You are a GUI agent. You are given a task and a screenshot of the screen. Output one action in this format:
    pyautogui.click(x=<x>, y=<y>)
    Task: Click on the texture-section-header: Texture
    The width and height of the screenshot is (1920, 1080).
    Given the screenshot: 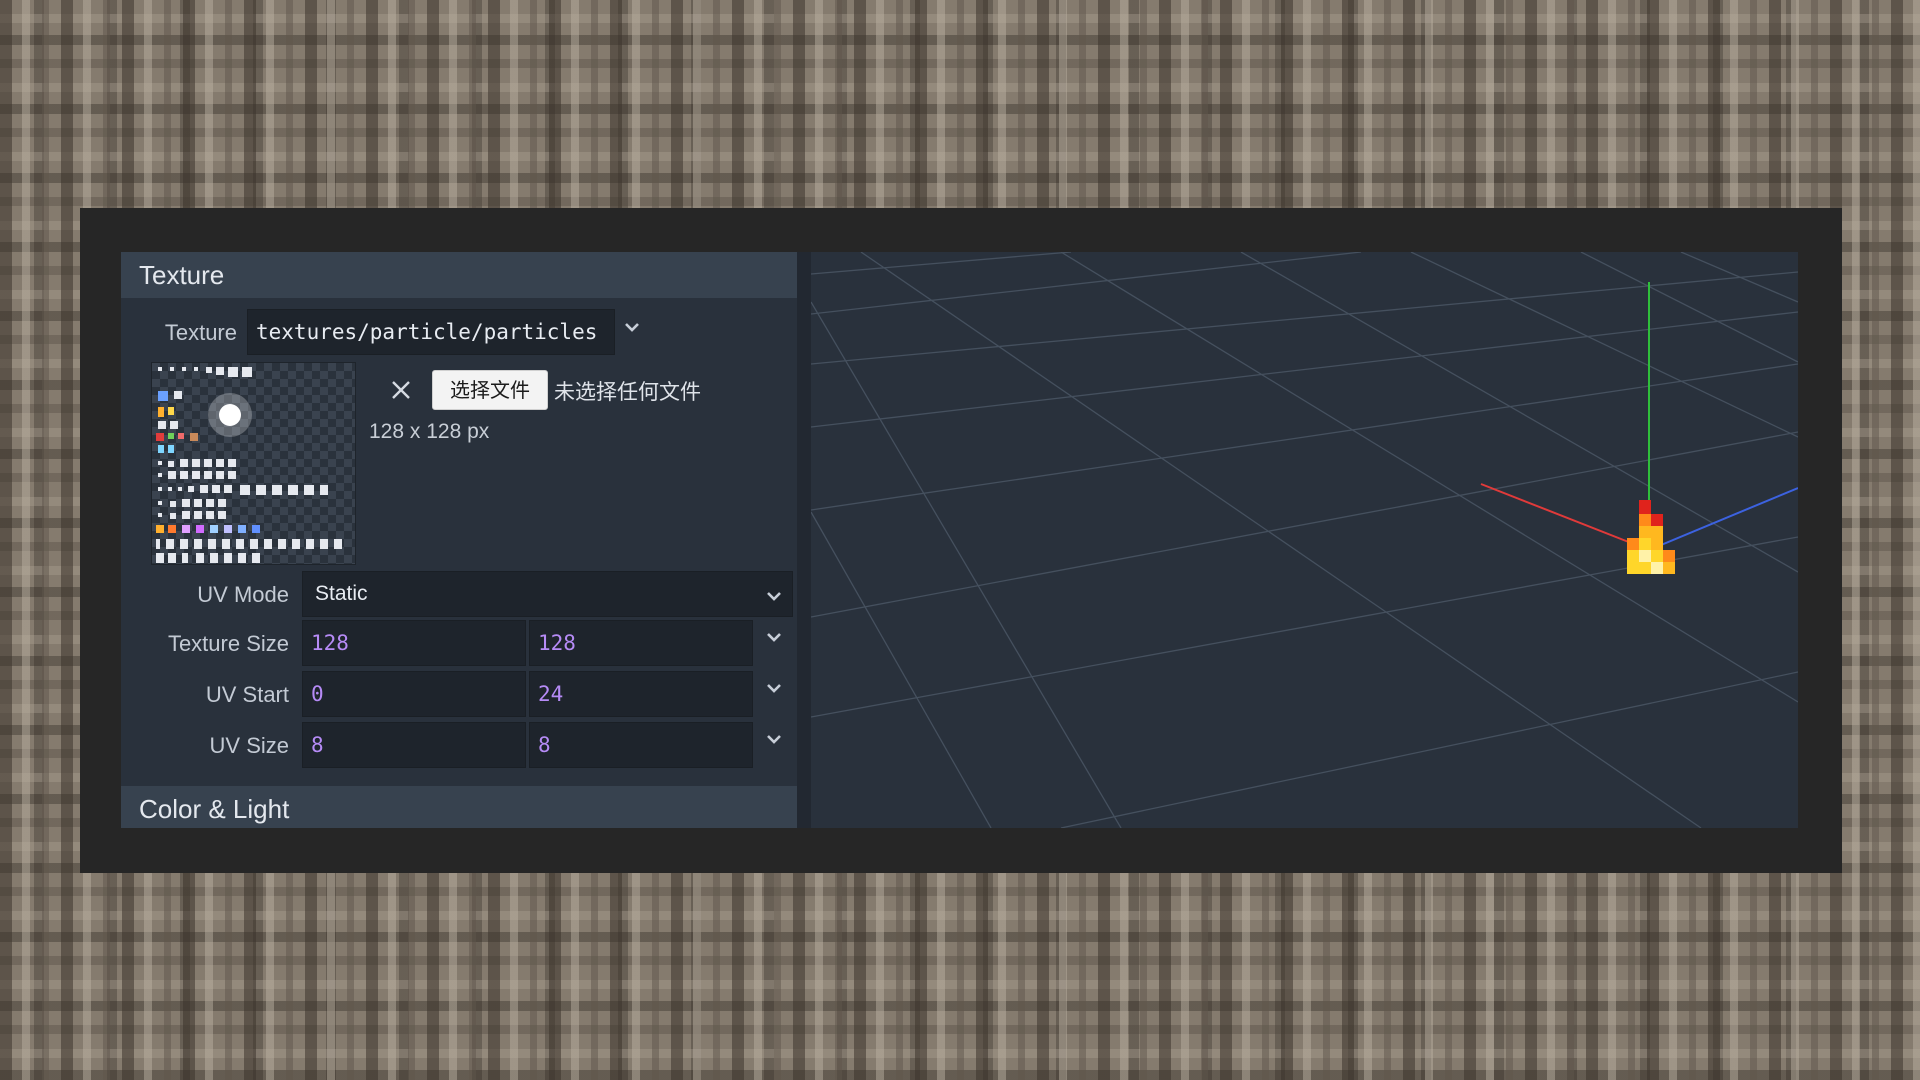 What is the action you would take?
    pyautogui.click(x=459, y=275)
    